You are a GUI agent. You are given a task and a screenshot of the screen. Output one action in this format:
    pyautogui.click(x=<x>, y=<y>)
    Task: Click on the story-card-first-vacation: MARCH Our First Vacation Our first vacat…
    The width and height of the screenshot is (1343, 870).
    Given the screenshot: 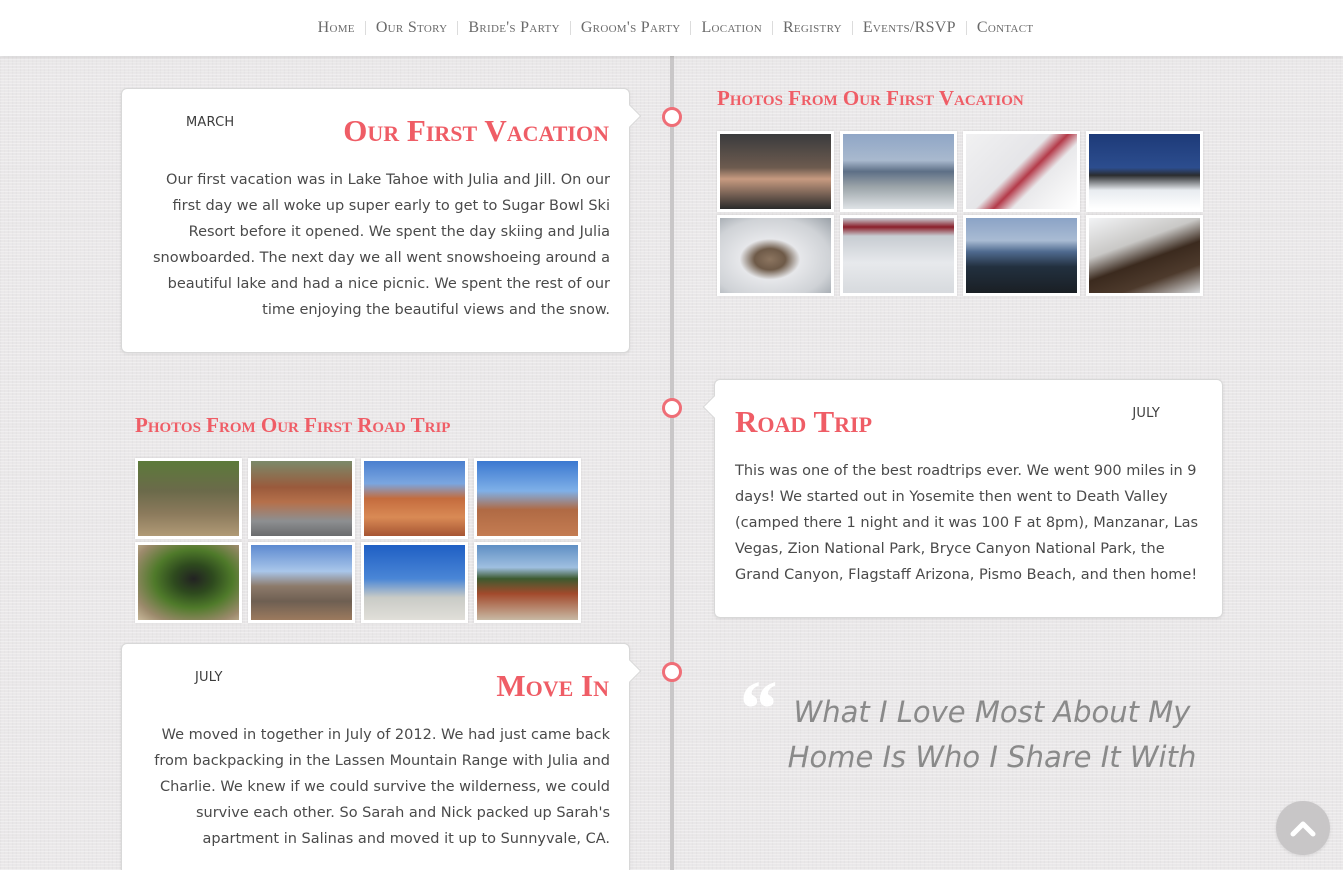 What is the action you would take?
    pyautogui.click(x=381, y=220)
    